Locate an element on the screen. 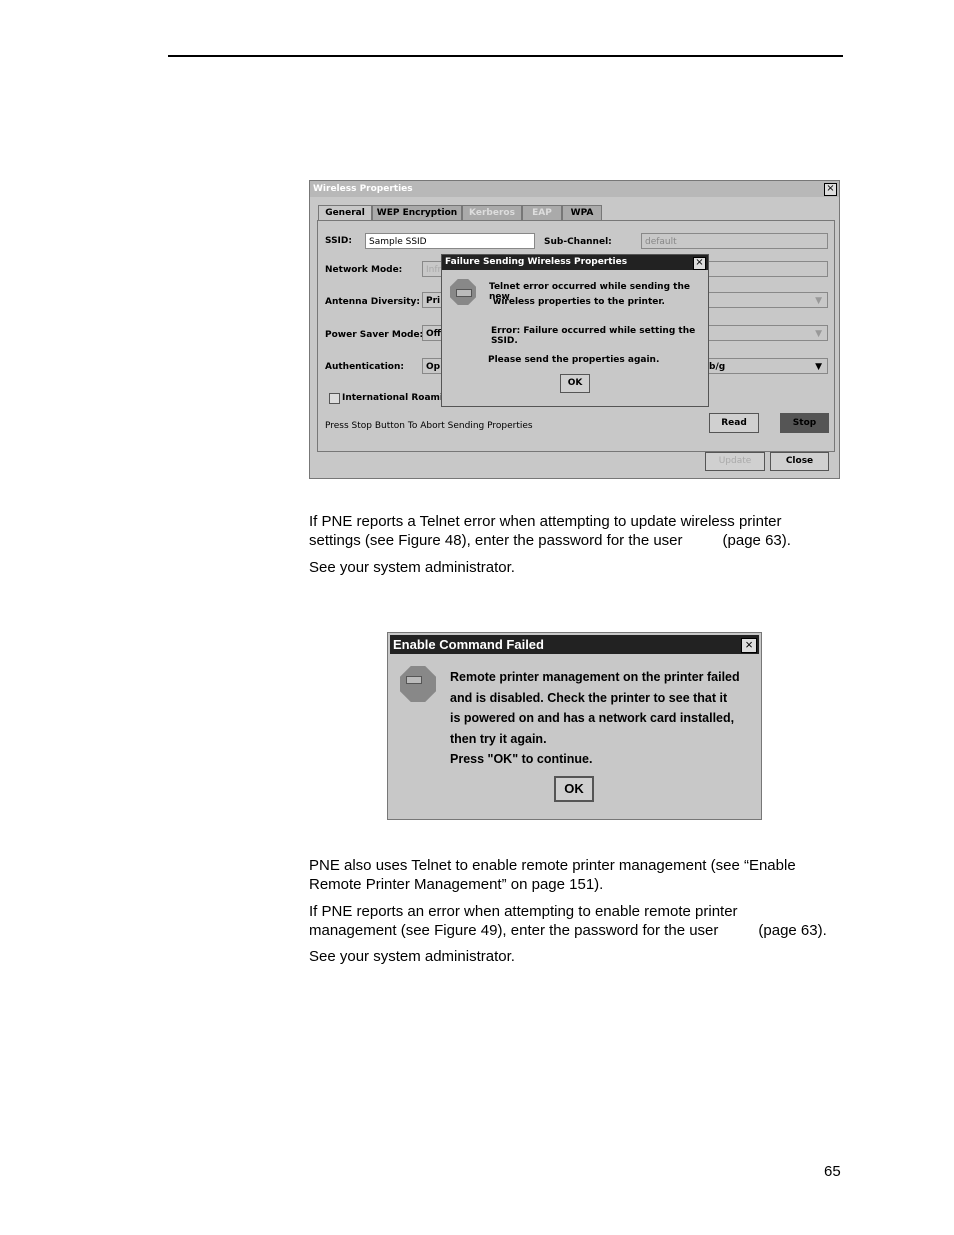 The height and width of the screenshot is (1235, 954). header-rule is located at coordinates (505, 56).